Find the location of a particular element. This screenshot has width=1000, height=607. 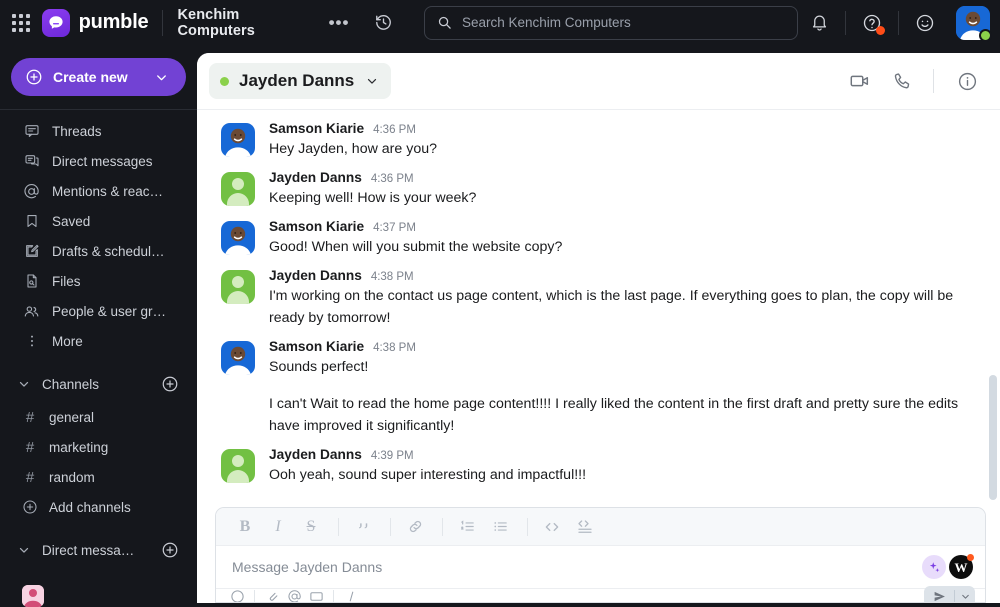

code-button is located at coordinates (552, 527).